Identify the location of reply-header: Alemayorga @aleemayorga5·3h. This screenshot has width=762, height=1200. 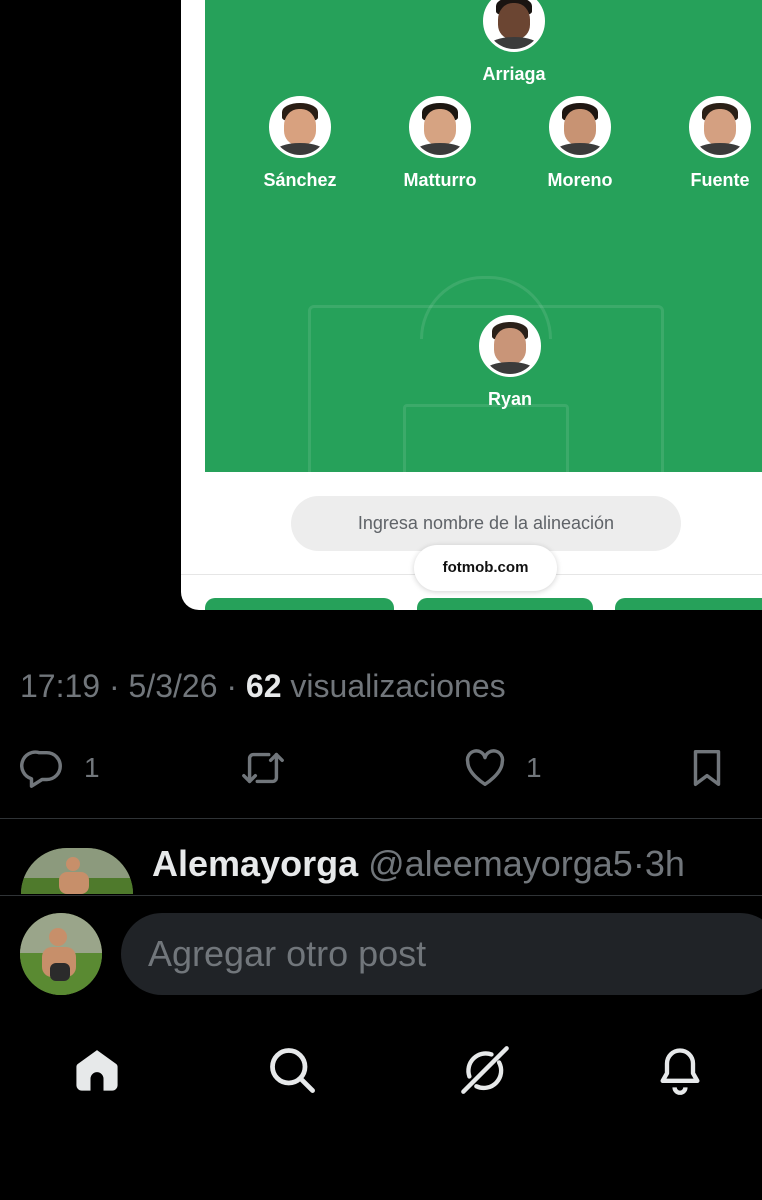
(418, 864).